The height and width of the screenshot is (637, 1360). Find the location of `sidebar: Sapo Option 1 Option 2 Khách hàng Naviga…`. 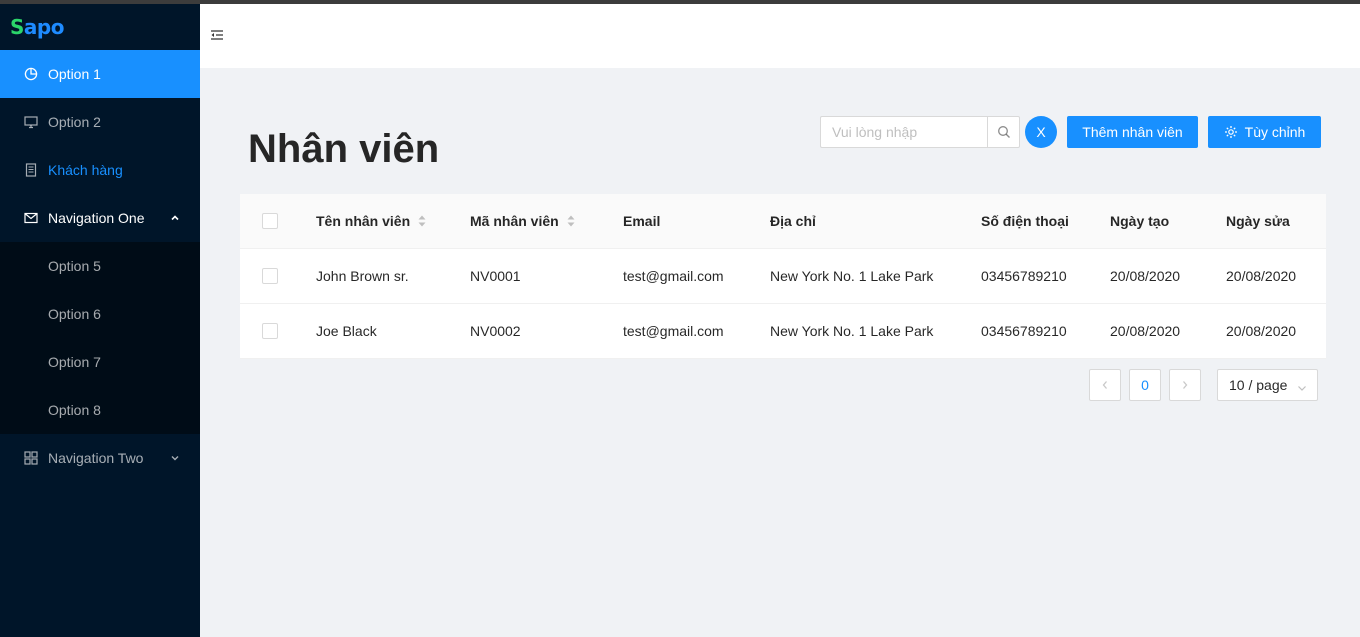

sidebar: Sapo Option 1 Option 2 Khách hàng Naviga… is located at coordinates (100, 320).